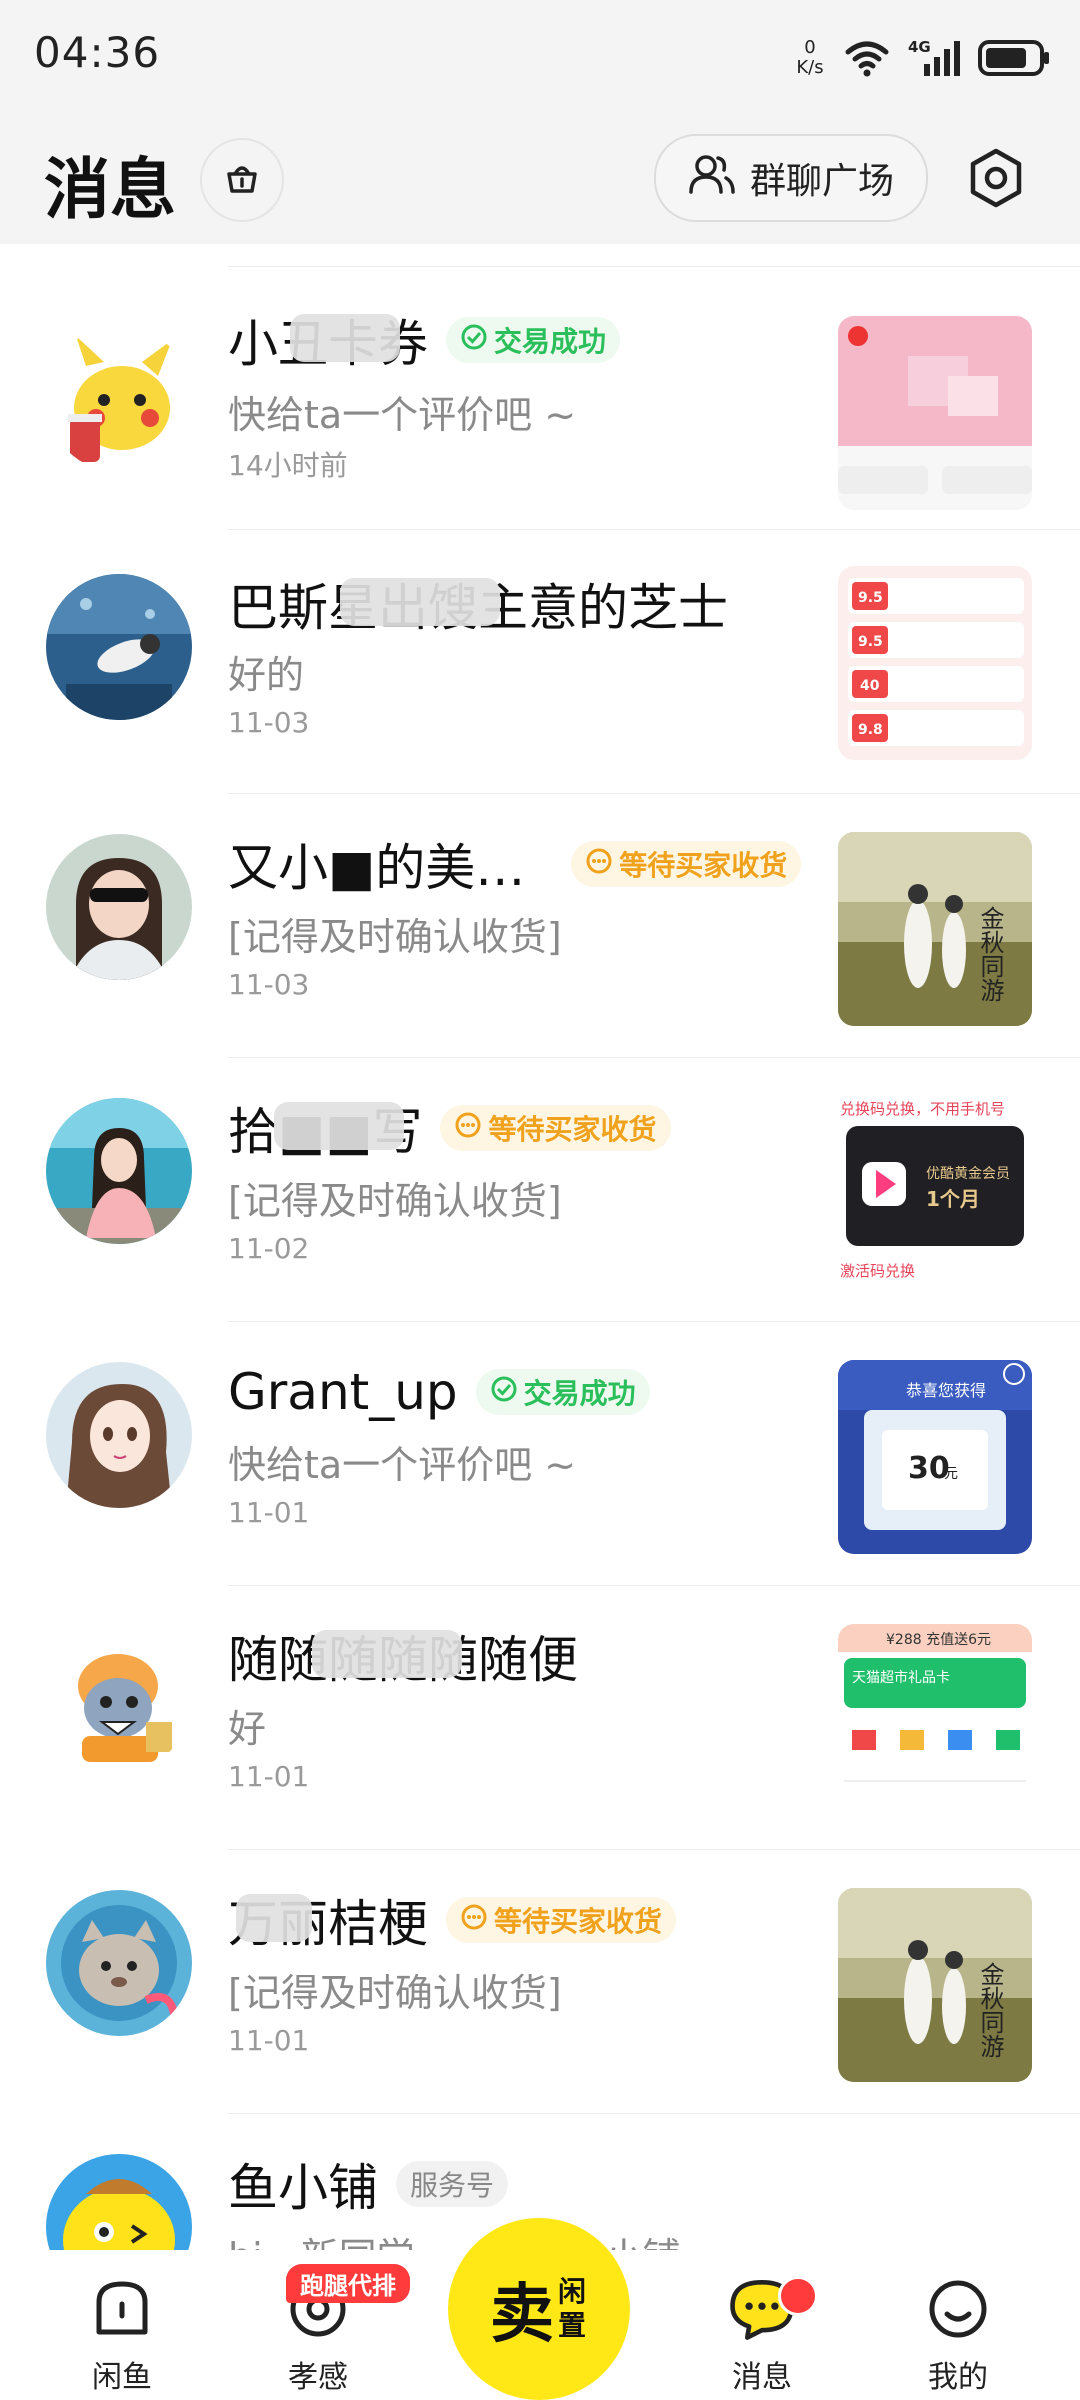 This screenshot has height=2400, width=1080. What do you see at coordinates (266, 675) in the screenshot?
I see `message-preview: 好的` at bounding box center [266, 675].